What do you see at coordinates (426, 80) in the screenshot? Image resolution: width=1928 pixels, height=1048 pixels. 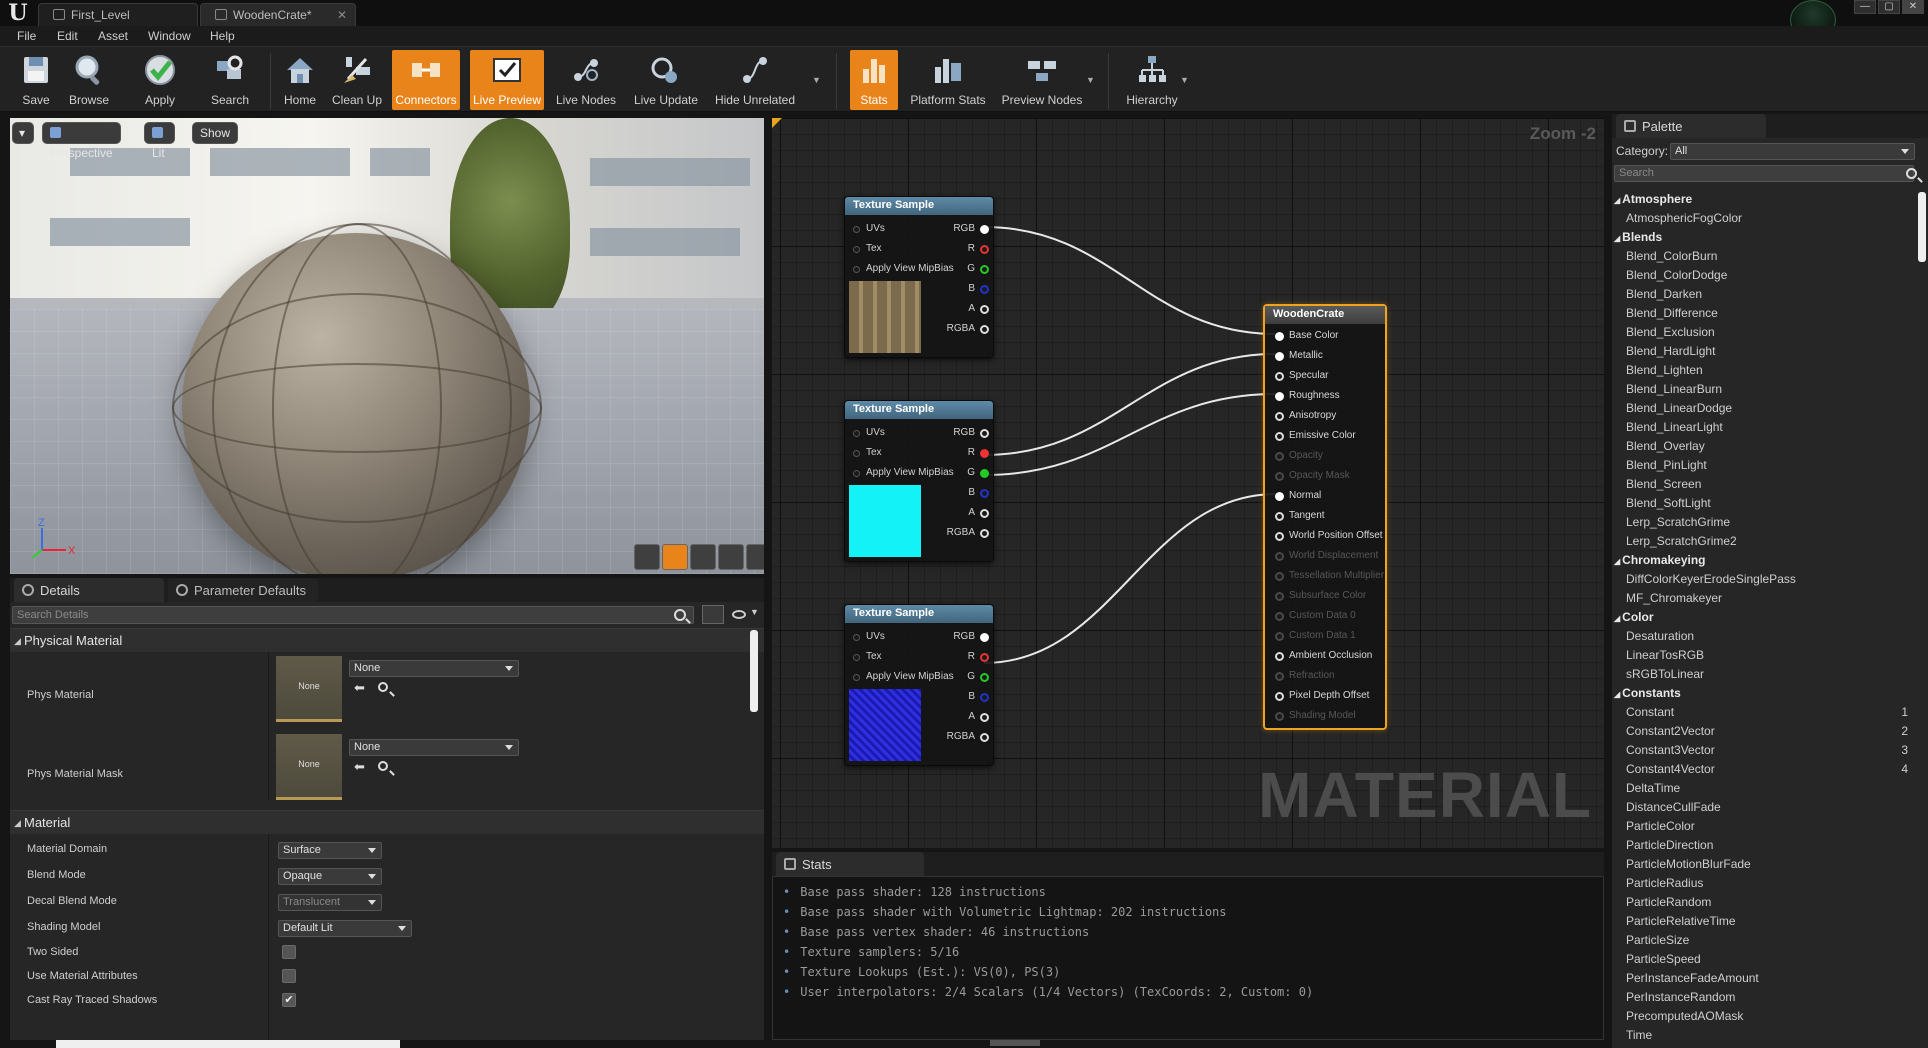 I see `connectors-button: Connectors` at bounding box center [426, 80].